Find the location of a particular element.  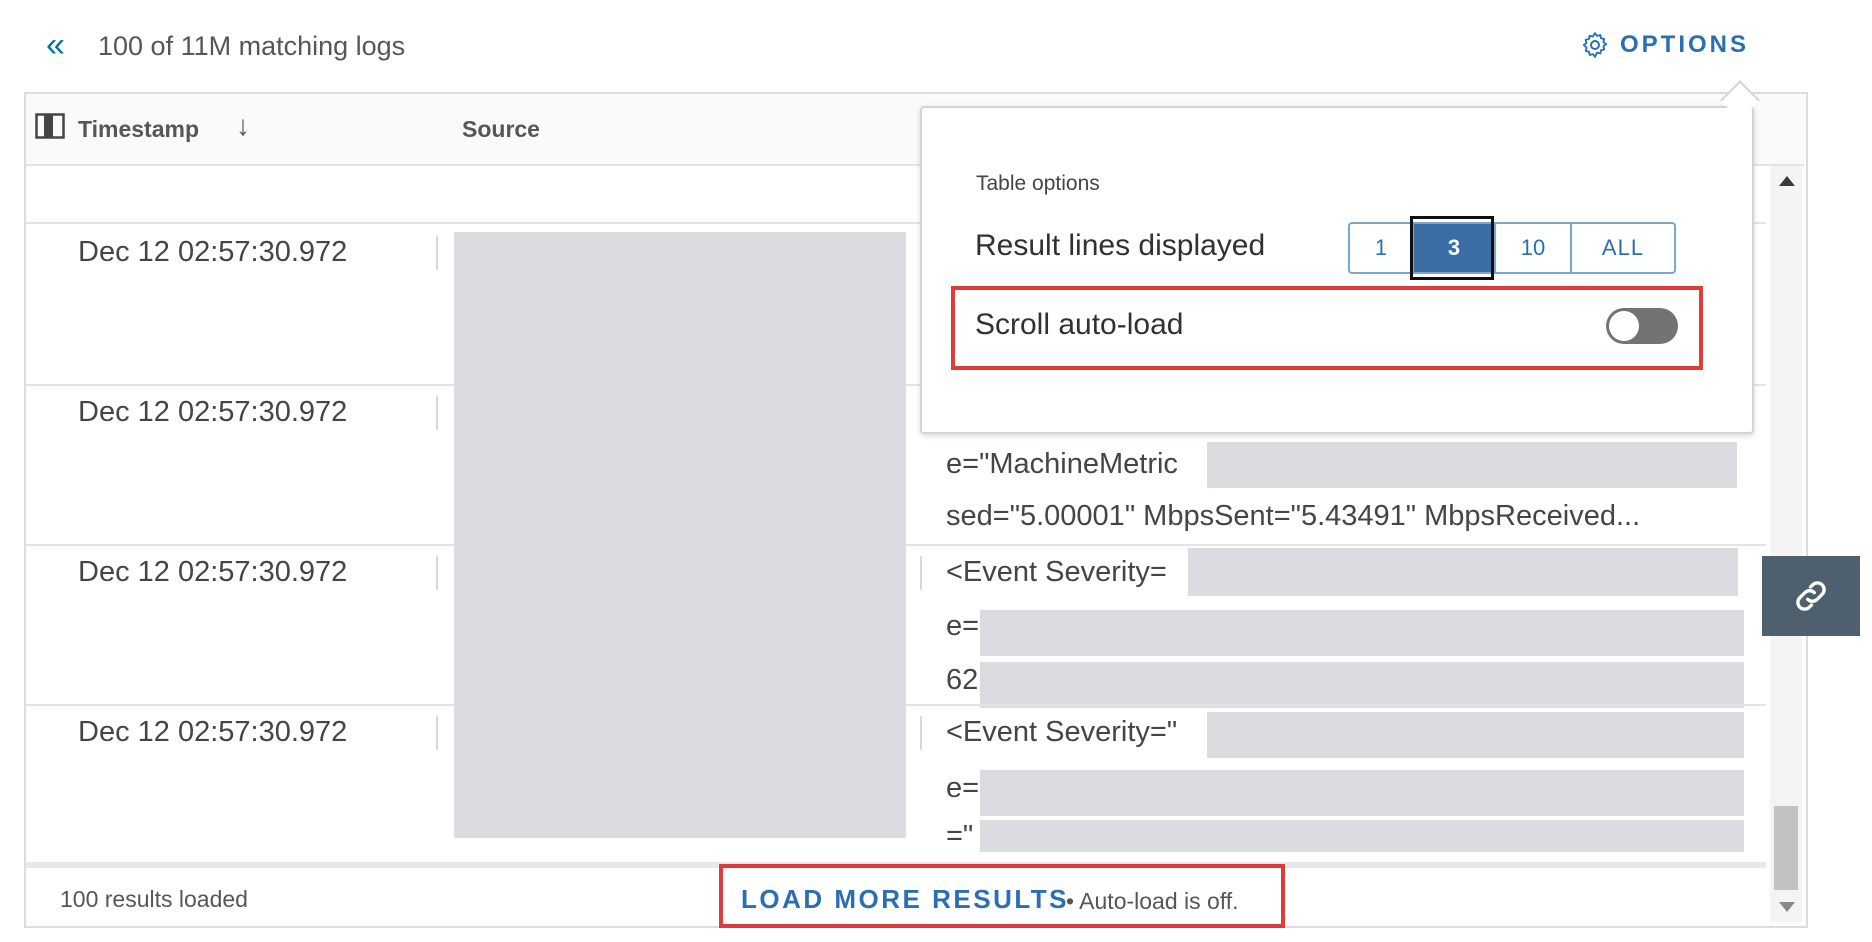

row-4-timestamp: Dec 12 02:57:30.972 is located at coordinates (213, 732).